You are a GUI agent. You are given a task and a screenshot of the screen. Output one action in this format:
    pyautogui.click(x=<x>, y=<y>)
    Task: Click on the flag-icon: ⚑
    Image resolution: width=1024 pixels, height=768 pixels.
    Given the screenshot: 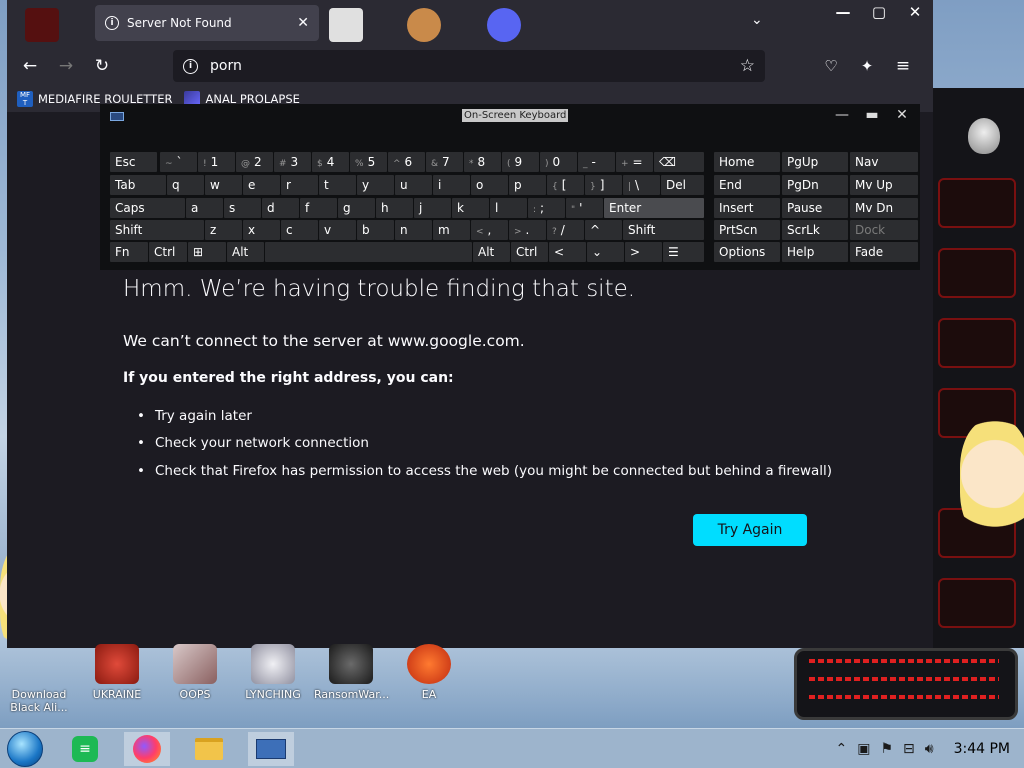 What is the action you would take?
    pyautogui.click(x=886, y=749)
    